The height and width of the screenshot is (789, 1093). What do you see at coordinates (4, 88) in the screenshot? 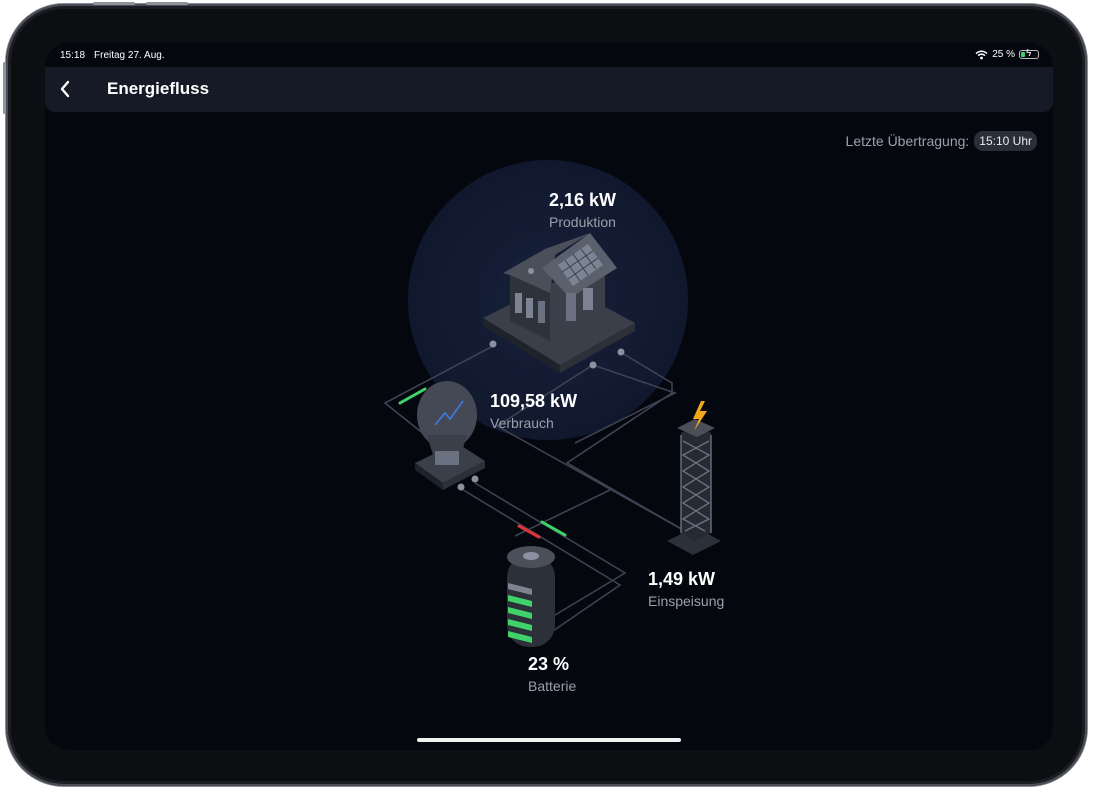
I see `side-button` at bounding box center [4, 88].